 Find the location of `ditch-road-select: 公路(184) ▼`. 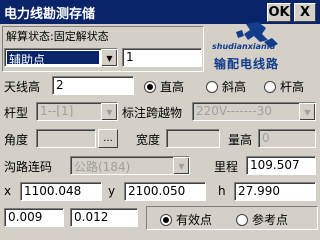

ditch-road-select: 公路(184) ▼ is located at coordinates (130, 165).